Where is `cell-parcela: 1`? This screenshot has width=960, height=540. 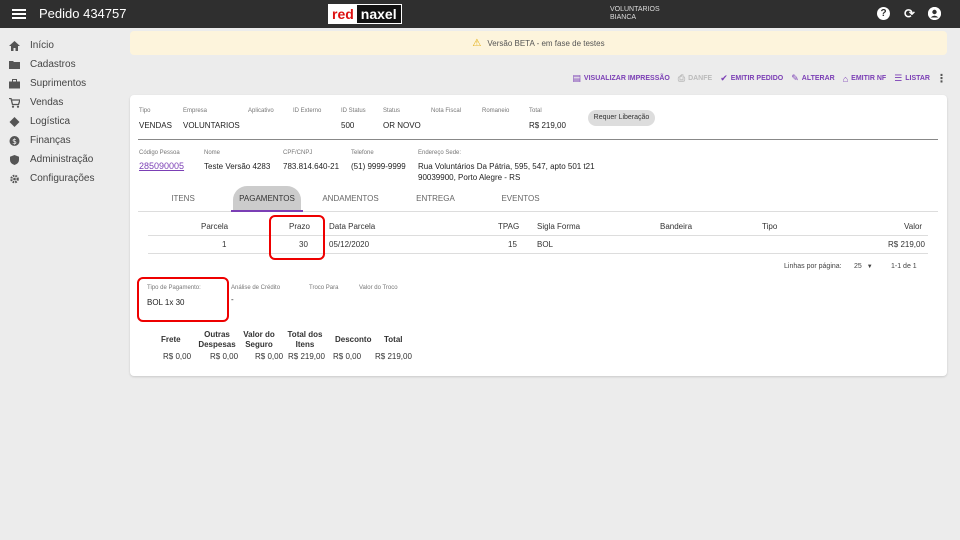 cell-parcela: 1 is located at coordinates (224, 244).